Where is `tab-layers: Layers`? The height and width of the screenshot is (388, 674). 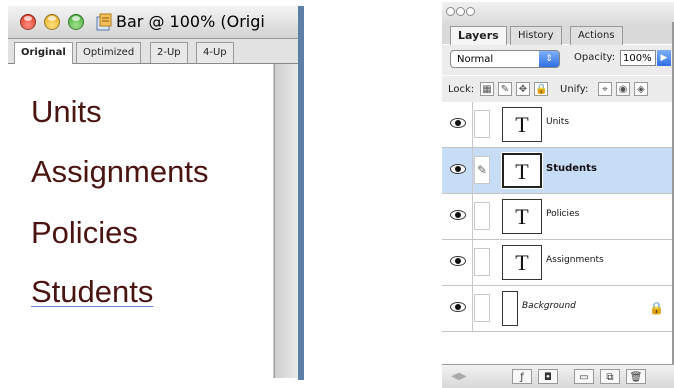
tab-layers: Layers is located at coordinates (478, 35).